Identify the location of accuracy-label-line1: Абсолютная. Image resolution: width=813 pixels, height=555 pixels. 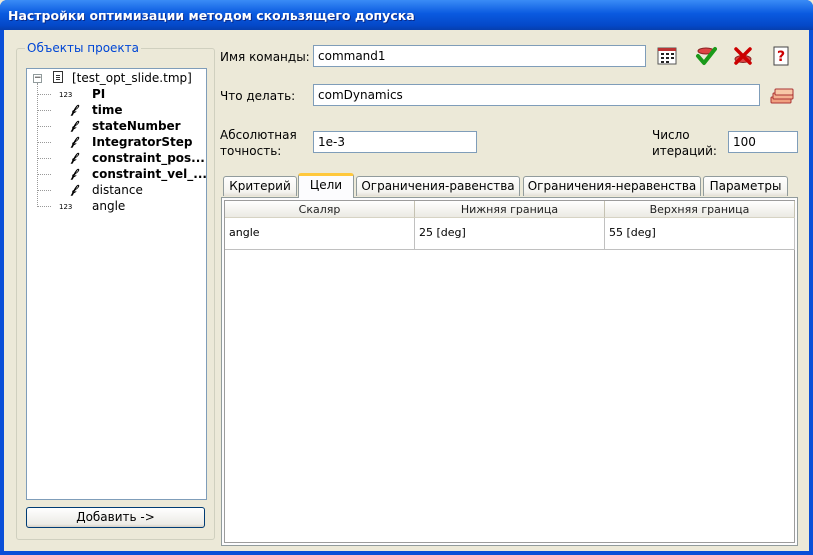
(258, 135).